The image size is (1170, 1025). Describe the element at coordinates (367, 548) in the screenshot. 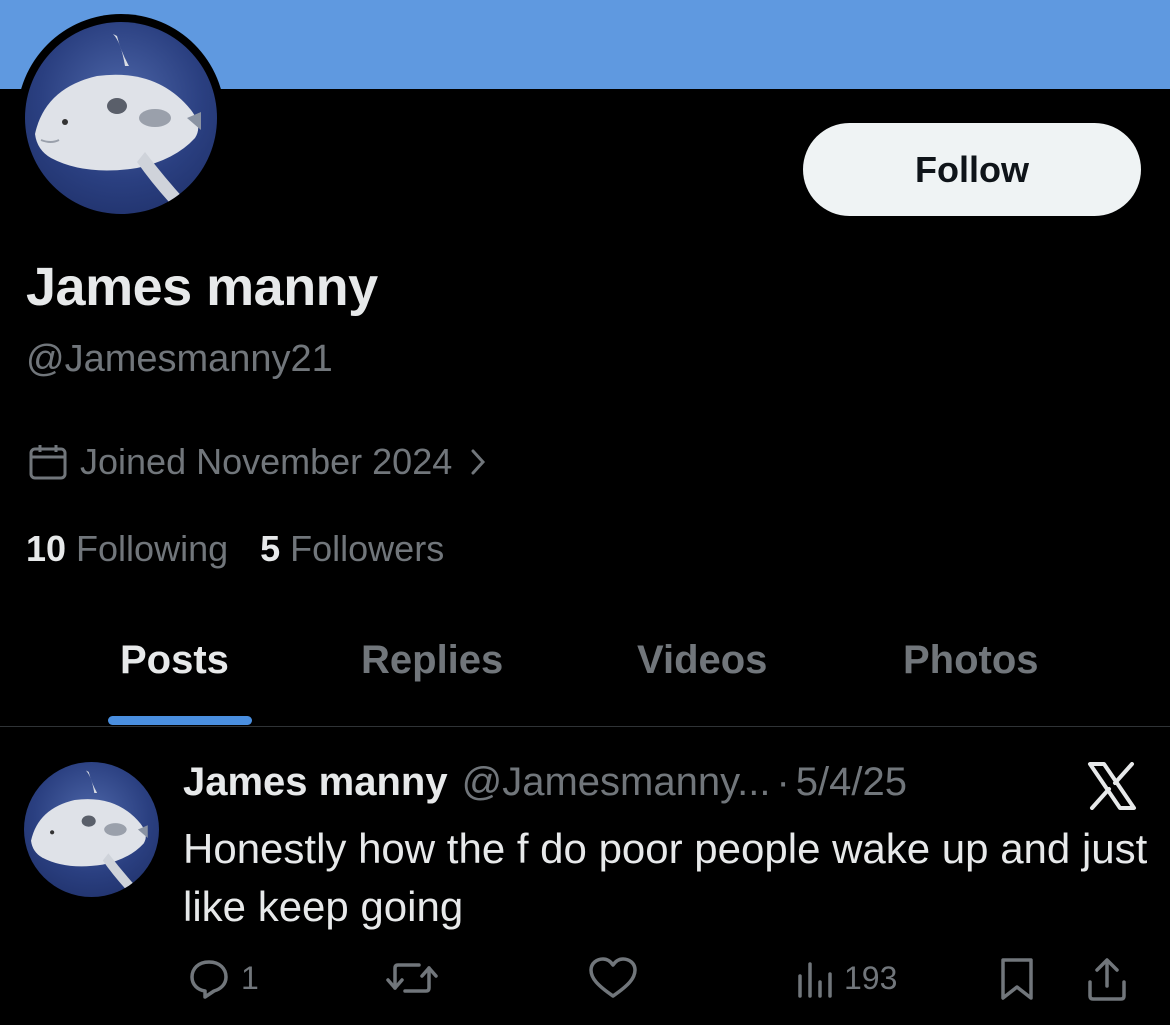

I see `followers-label: Followers` at that location.